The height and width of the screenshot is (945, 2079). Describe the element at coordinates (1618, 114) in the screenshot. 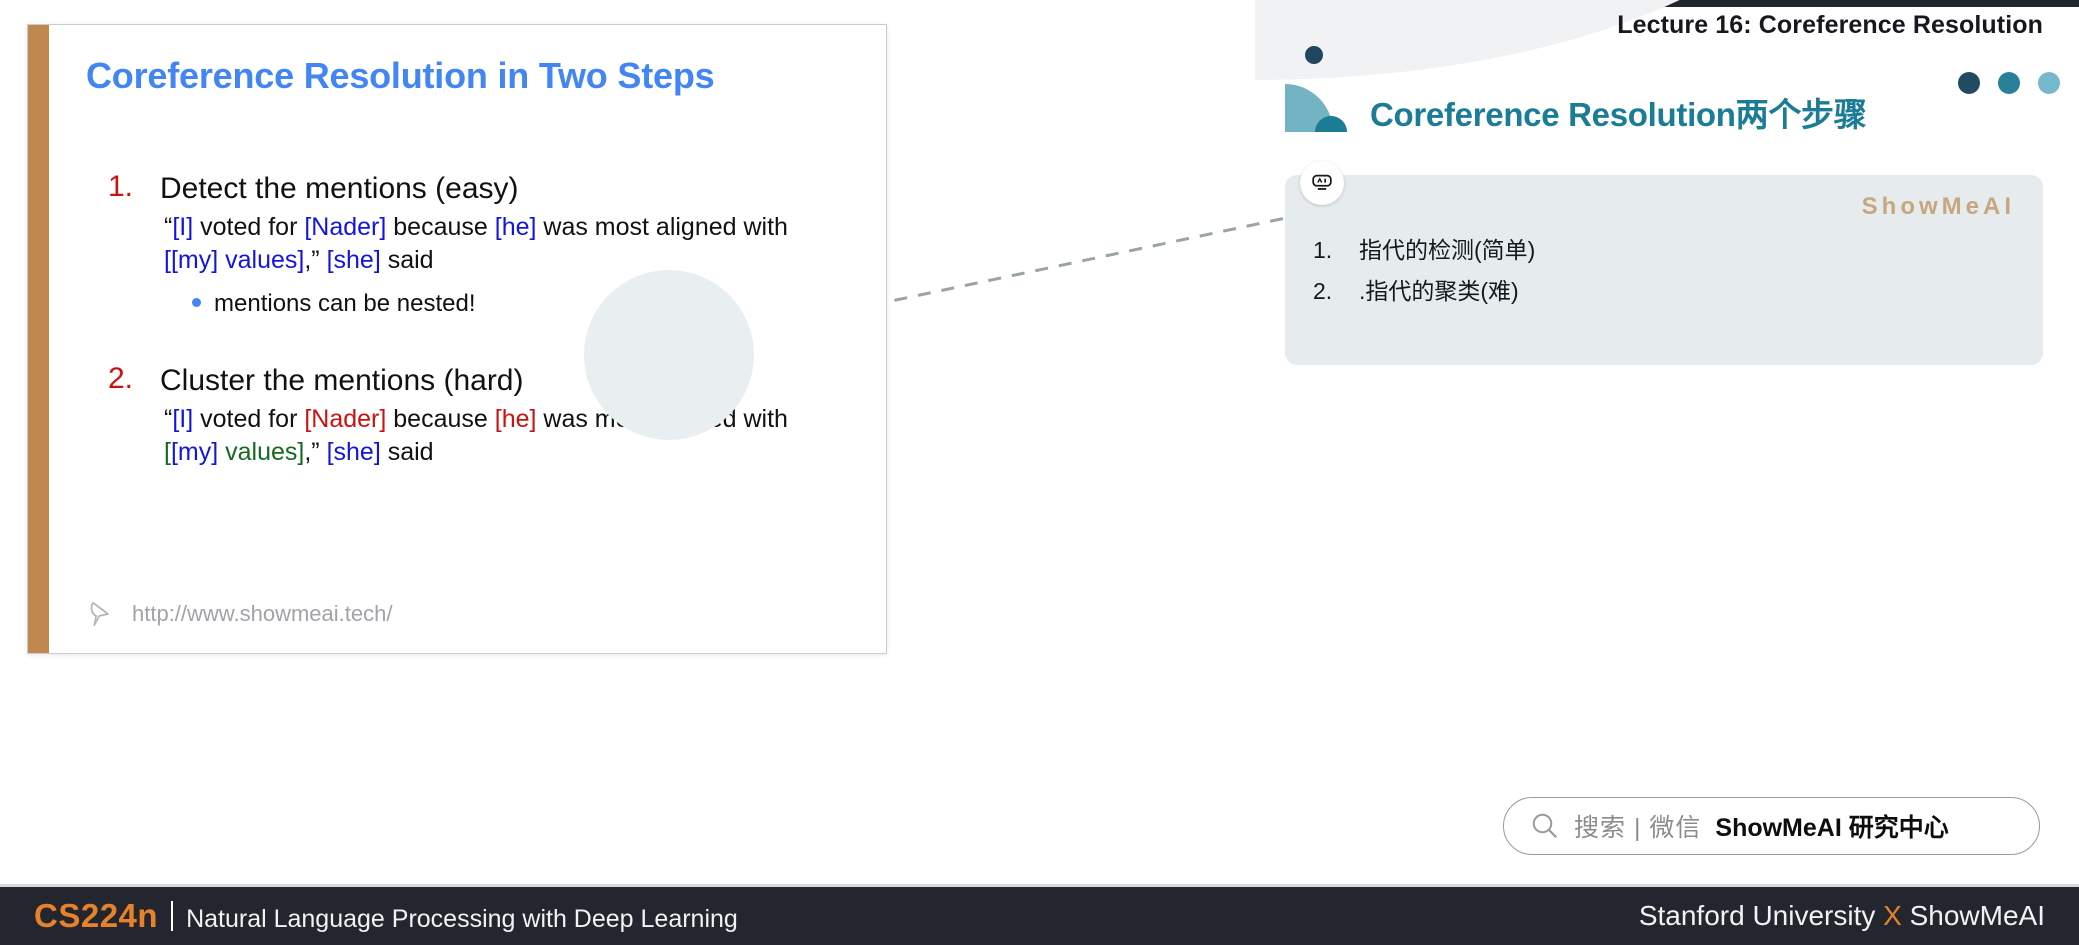

I see `annotation-title: Coreference Resolution两个步骤` at that location.